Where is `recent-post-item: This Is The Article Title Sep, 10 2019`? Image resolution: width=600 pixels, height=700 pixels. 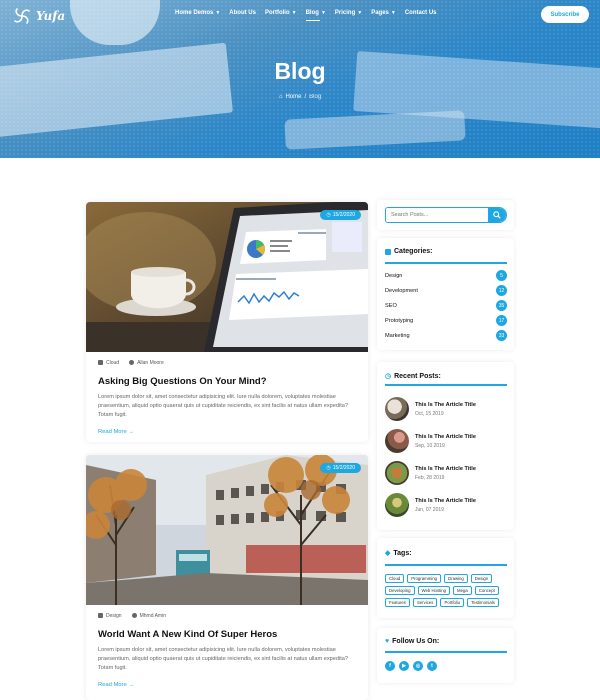 recent-post-item: This Is The Article Title Sep, 10 2019 is located at coordinates (430, 441).